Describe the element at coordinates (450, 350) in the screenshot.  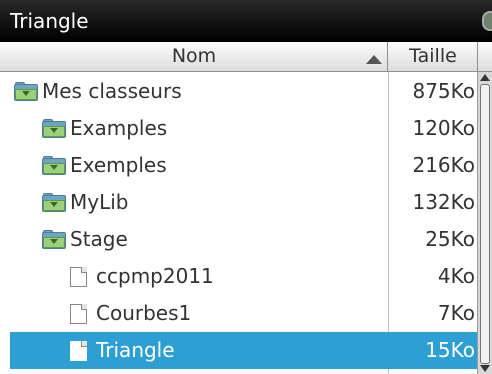
I see `file-size: 15Ko` at that location.